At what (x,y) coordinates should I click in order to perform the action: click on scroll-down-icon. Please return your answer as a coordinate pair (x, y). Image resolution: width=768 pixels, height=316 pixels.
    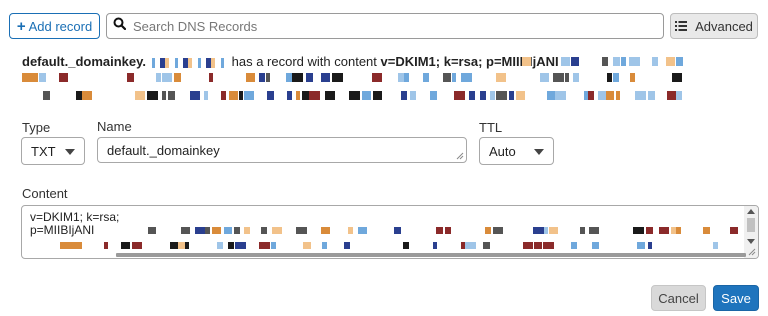
    Looking at the image, I should click on (751, 241).